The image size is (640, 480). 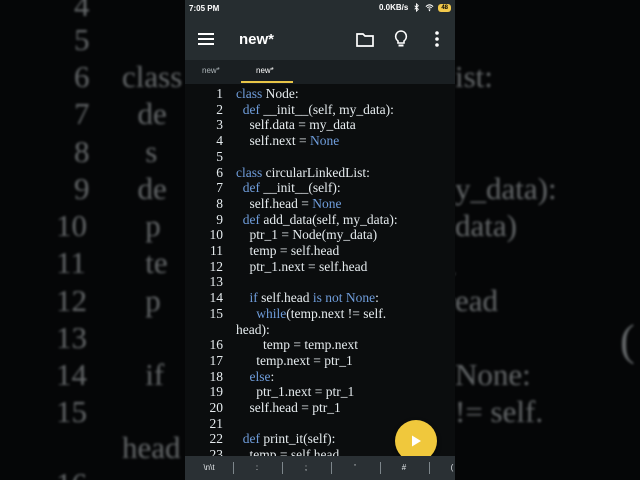 I want to click on code-token: temp.next = ptr_1, so click(x=294, y=360).